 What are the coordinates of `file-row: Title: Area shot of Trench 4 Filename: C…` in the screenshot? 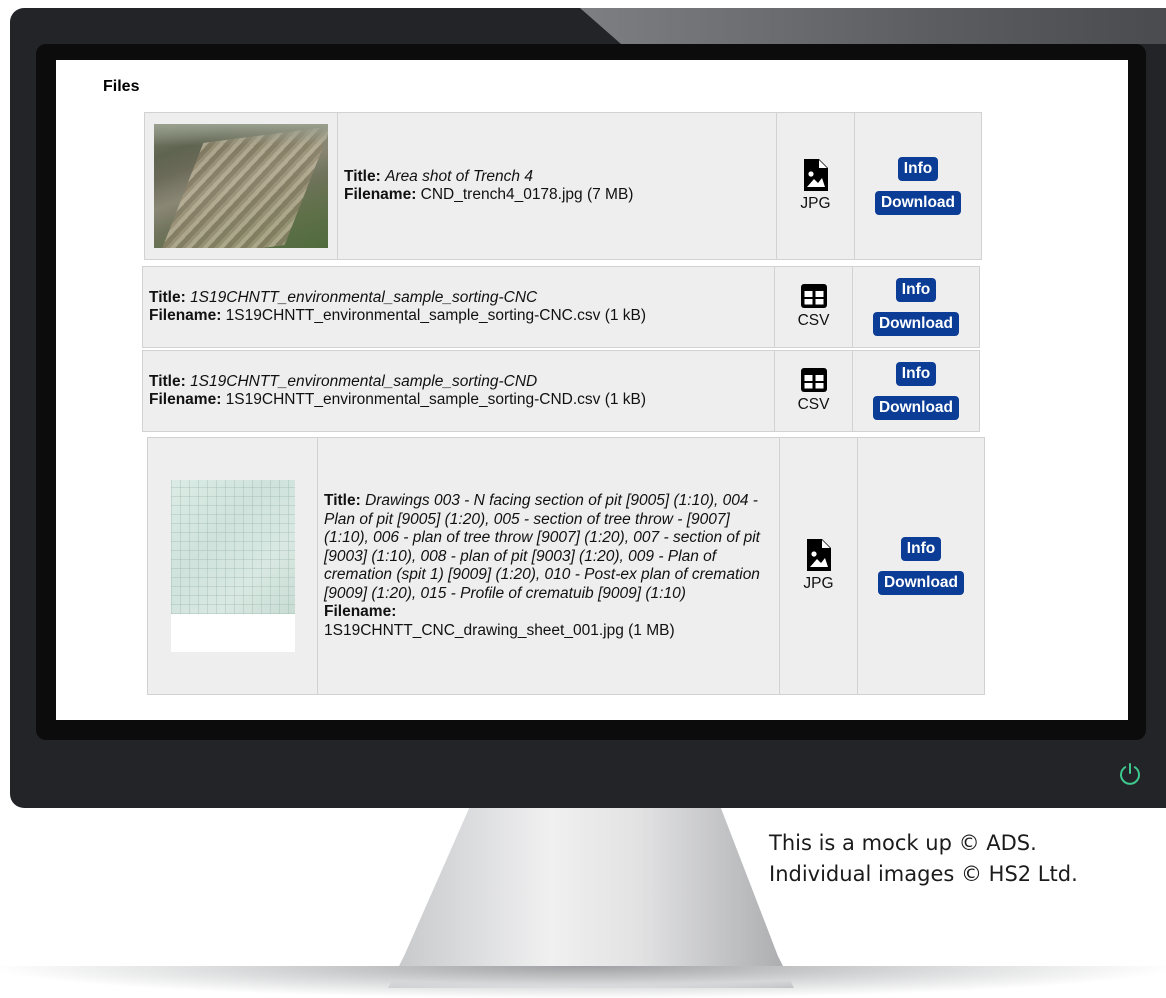 It's located at (563, 186).